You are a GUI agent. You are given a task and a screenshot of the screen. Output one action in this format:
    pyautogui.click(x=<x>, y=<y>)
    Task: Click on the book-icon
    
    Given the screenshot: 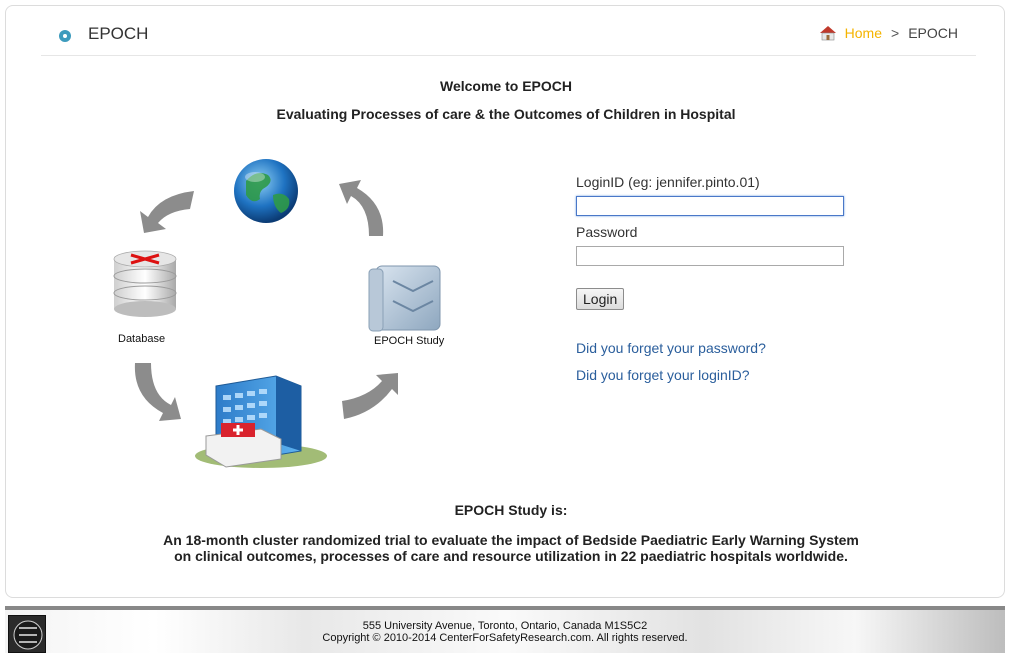 What is the action you would take?
    pyautogui.click(x=404, y=298)
    